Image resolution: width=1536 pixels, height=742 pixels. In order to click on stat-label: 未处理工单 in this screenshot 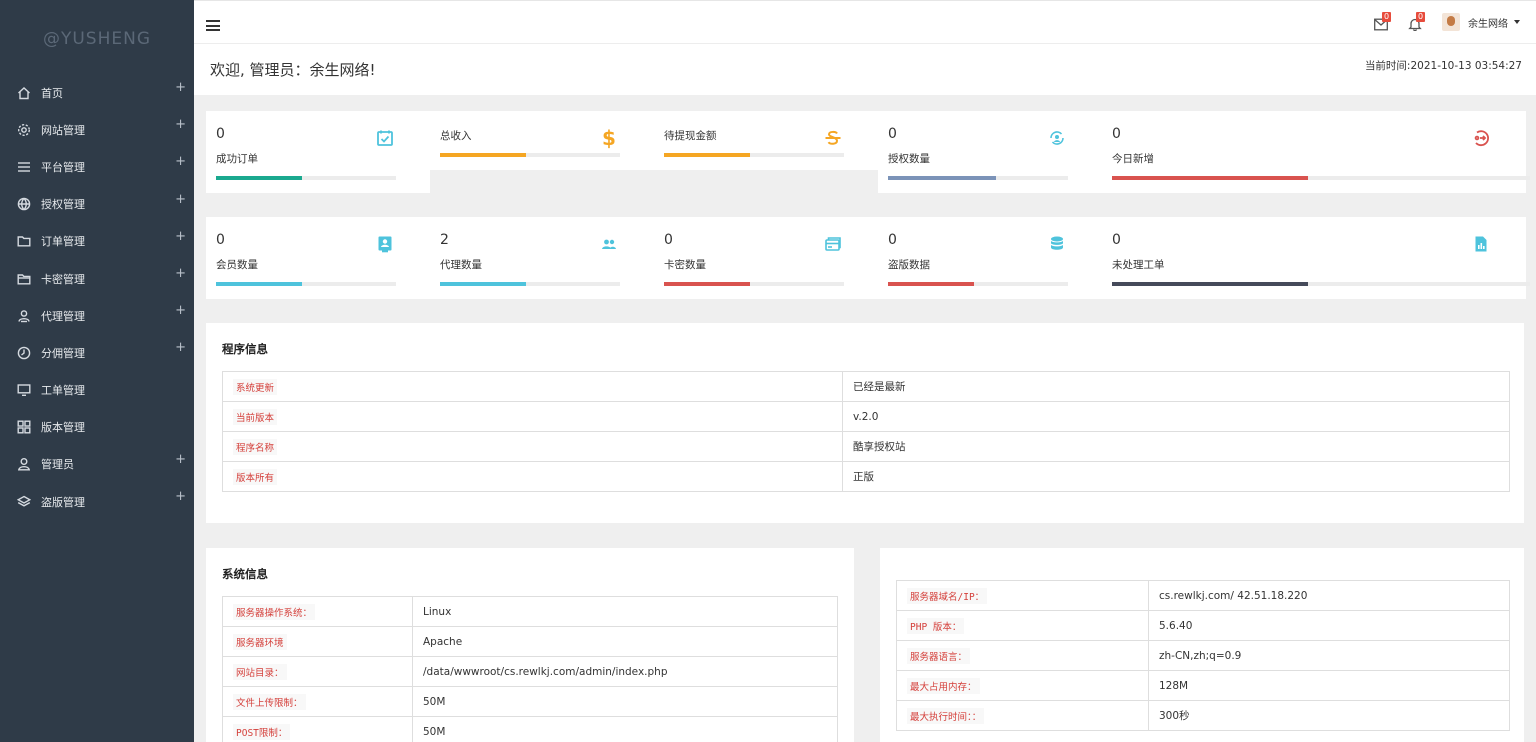, I will do `click(1138, 265)`.